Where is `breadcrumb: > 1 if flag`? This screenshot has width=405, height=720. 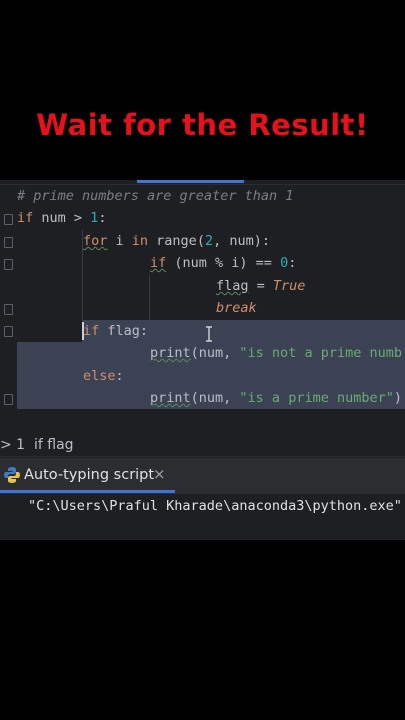
breadcrumb: > 1 if flag is located at coordinates (37, 445).